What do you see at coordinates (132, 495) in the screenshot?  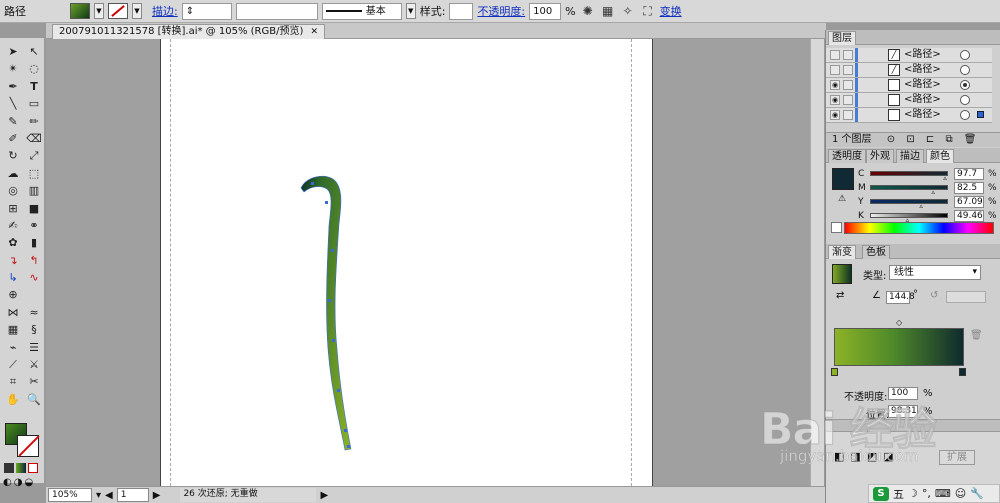 I see `artboard-field: 1` at bounding box center [132, 495].